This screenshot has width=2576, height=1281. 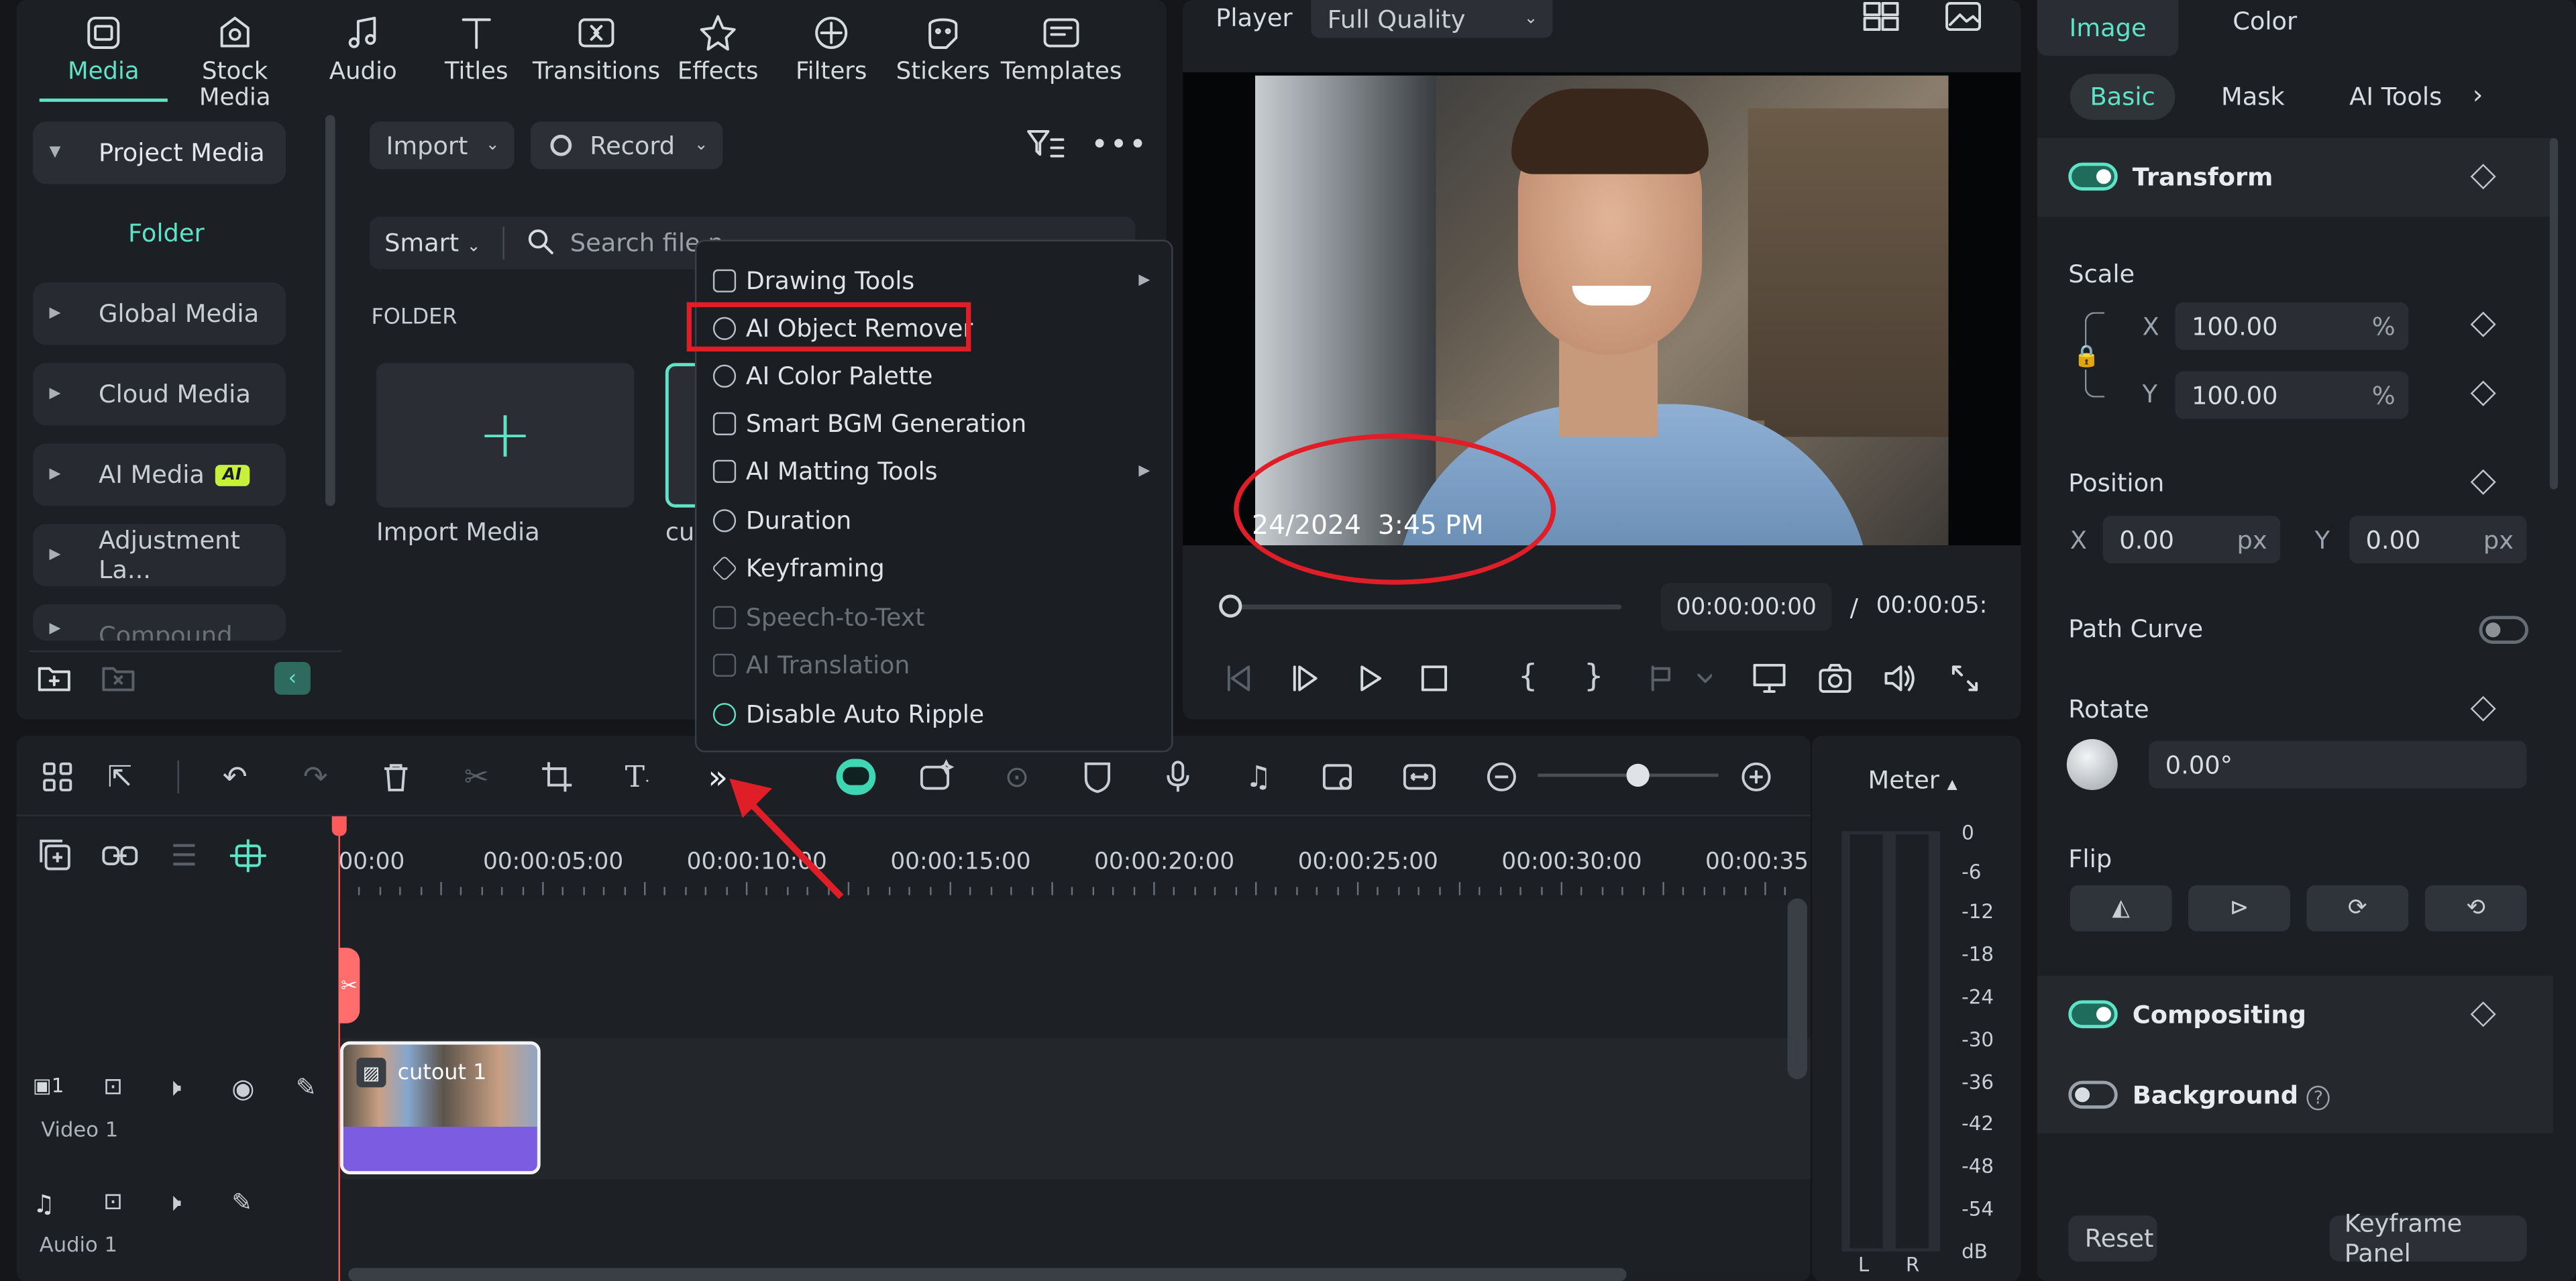 What do you see at coordinates (1074, 1109) in the screenshot?
I see `video-track-lane` at bounding box center [1074, 1109].